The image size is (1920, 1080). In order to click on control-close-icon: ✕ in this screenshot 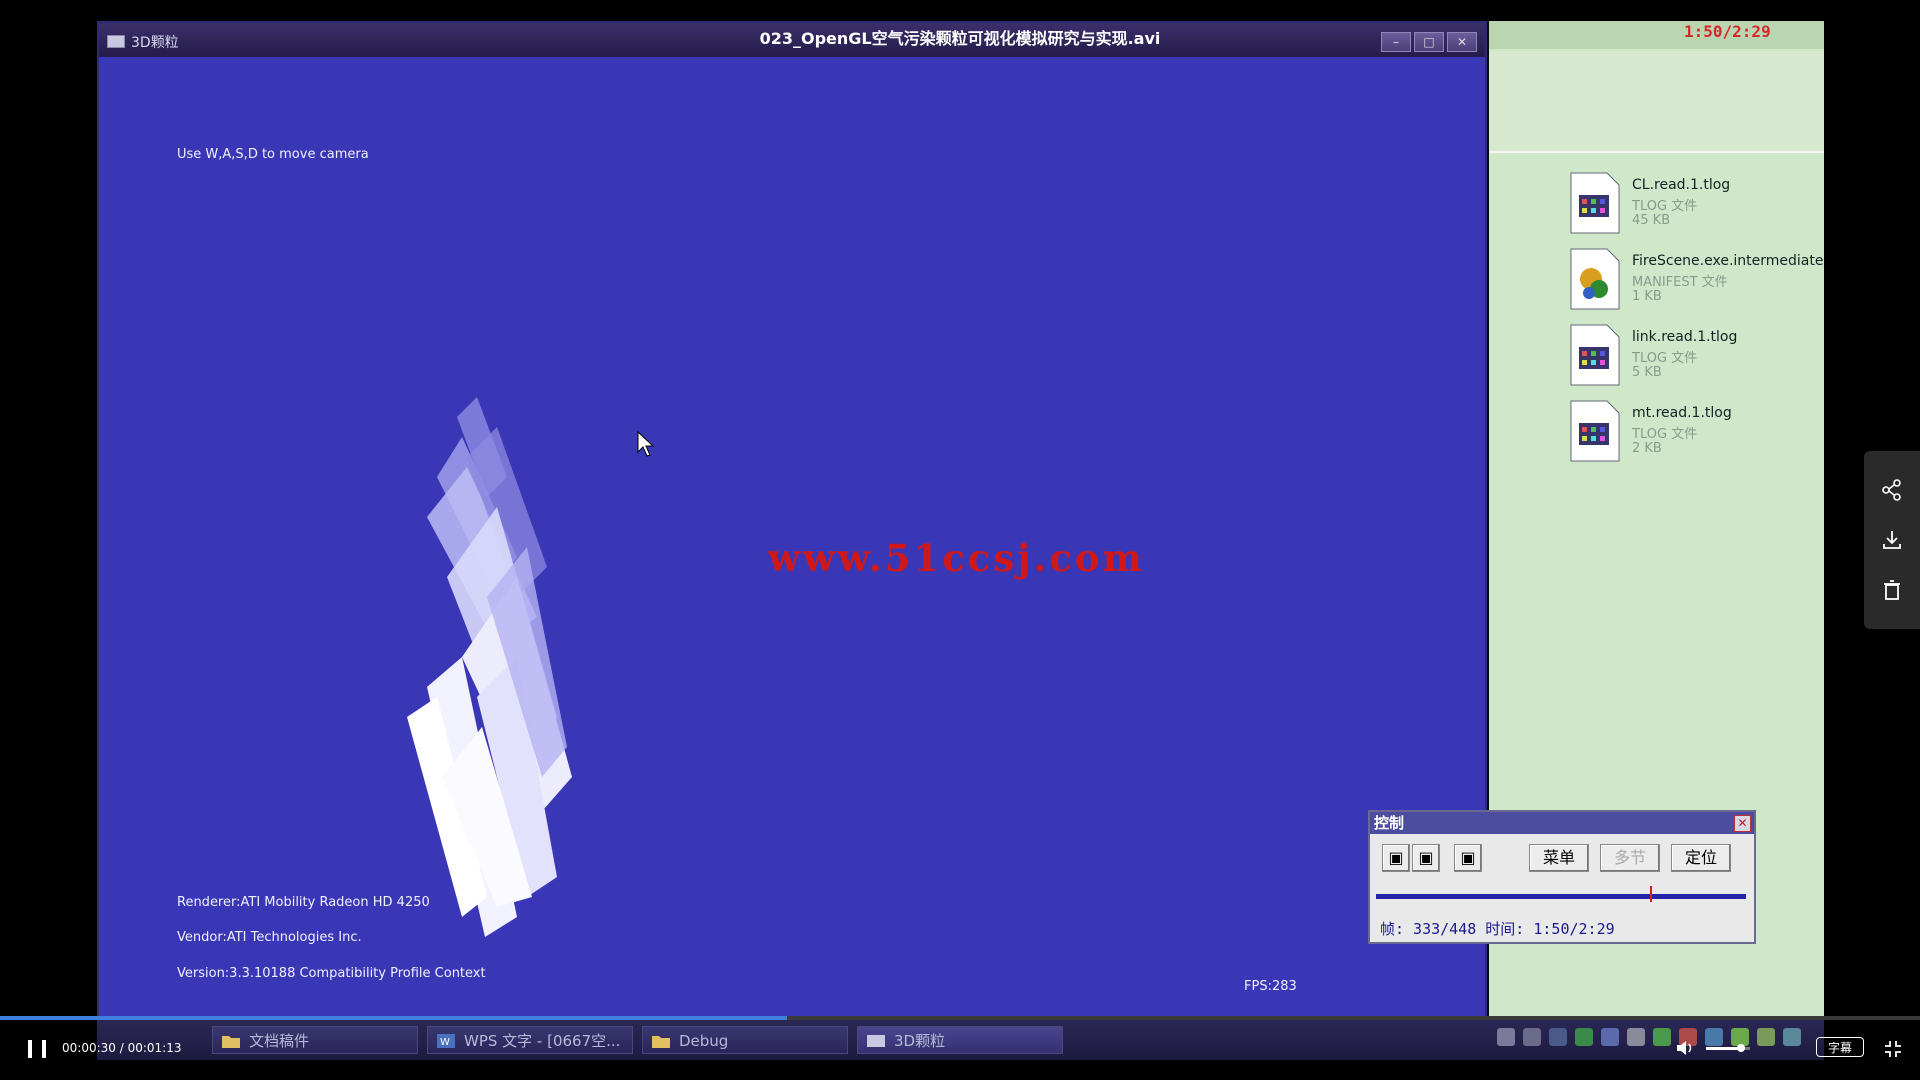, I will do `click(1742, 823)`.